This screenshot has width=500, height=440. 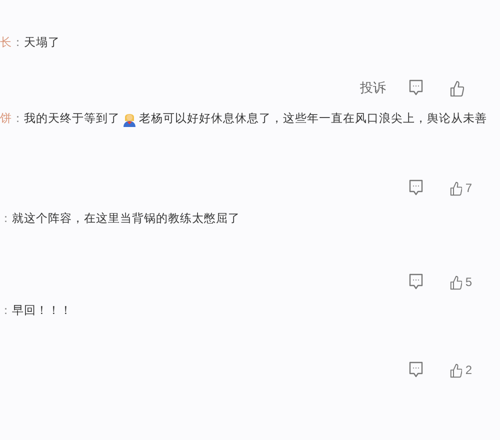 I want to click on like-button: 2, so click(x=461, y=370).